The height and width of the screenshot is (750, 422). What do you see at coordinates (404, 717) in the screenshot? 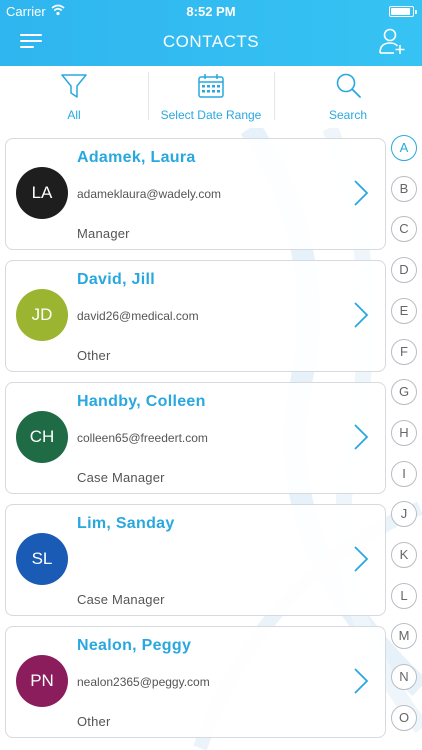
I see `alphabet-letter-o: O` at bounding box center [404, 717].